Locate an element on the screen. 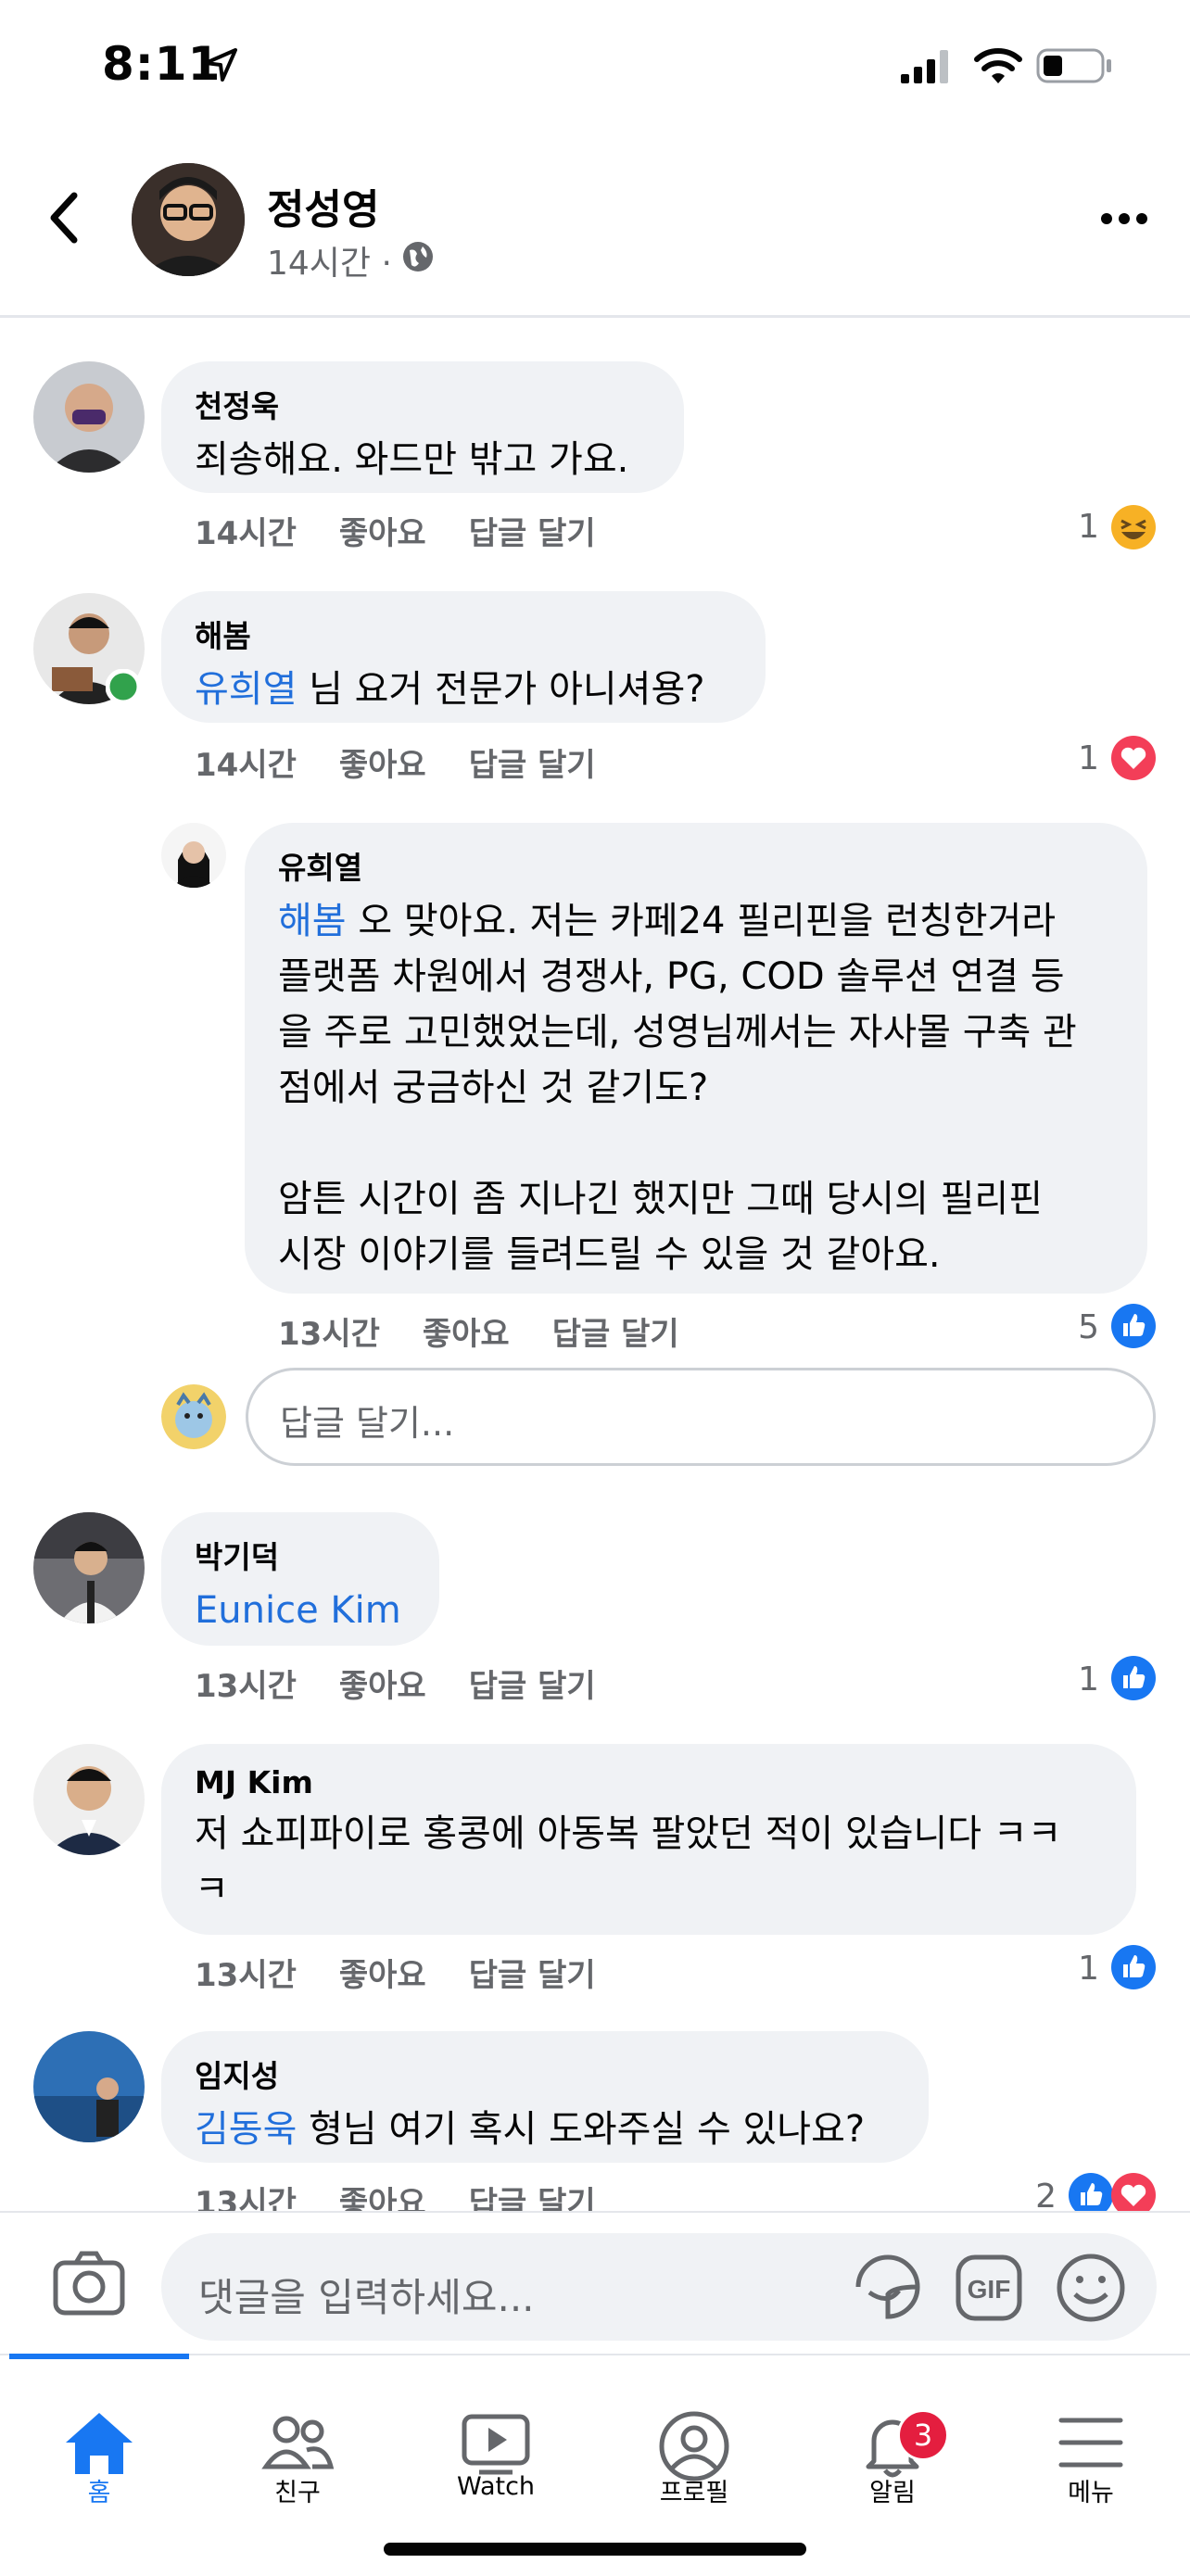 This screenshot has height=2576, width=1190. tab-label: Watch is located at coordinates (496, 2486).